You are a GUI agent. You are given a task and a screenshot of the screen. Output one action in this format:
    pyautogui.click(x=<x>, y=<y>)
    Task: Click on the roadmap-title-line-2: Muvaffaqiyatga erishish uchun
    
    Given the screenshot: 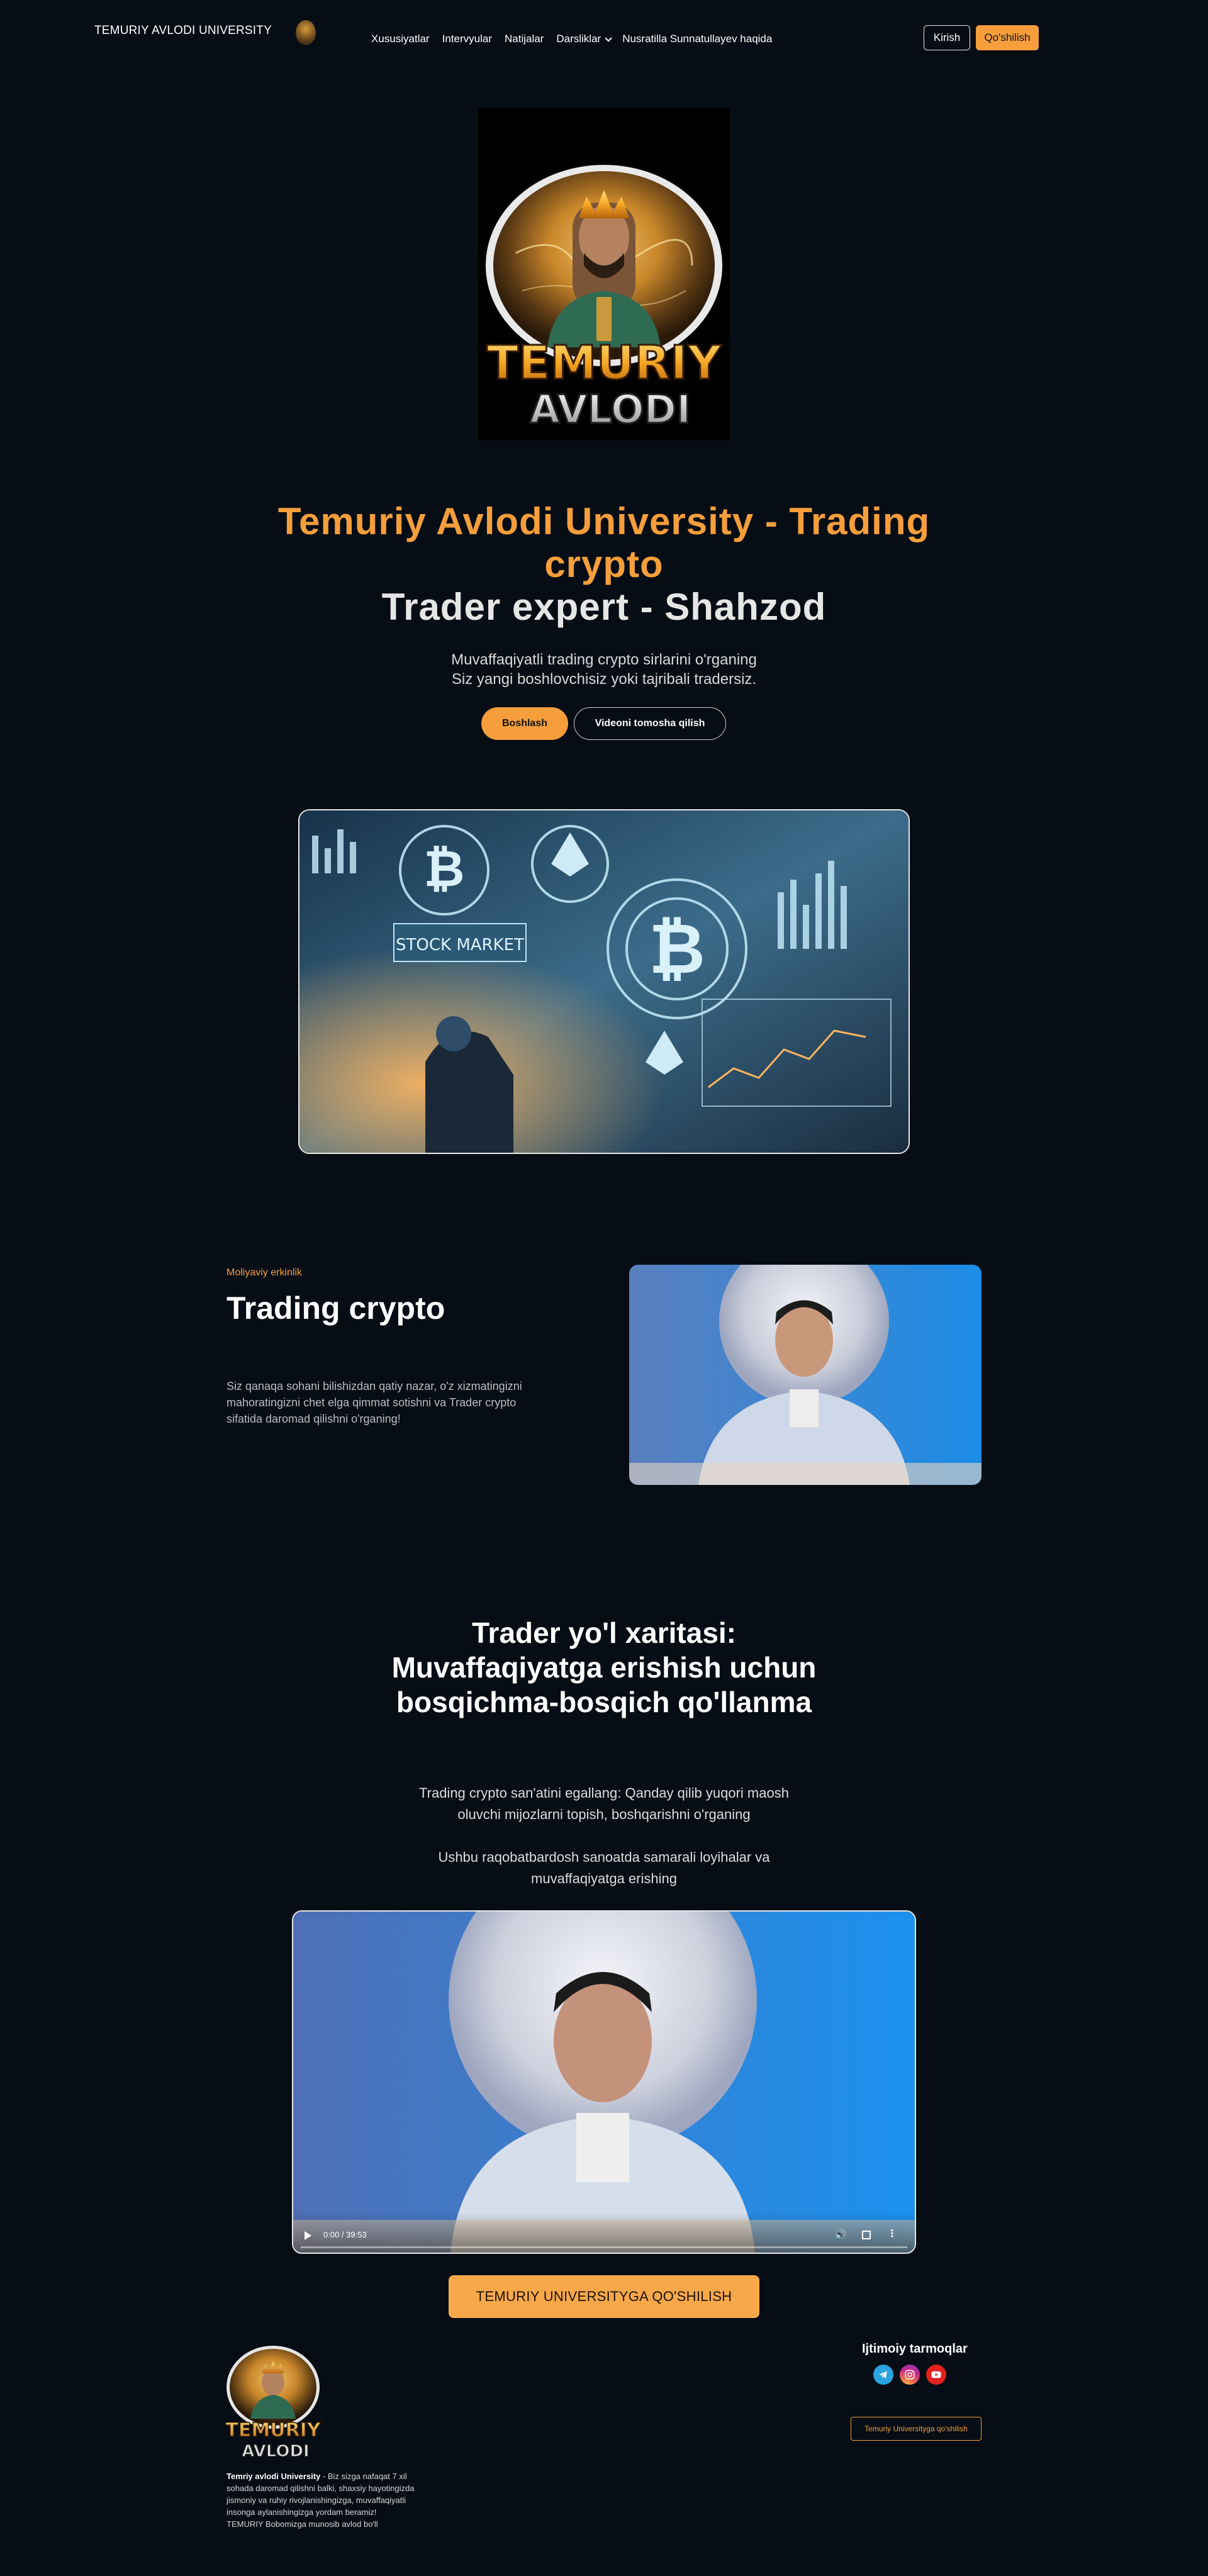 What is the action you would take?
    pyautogui.click(x=604, y=1667)
    